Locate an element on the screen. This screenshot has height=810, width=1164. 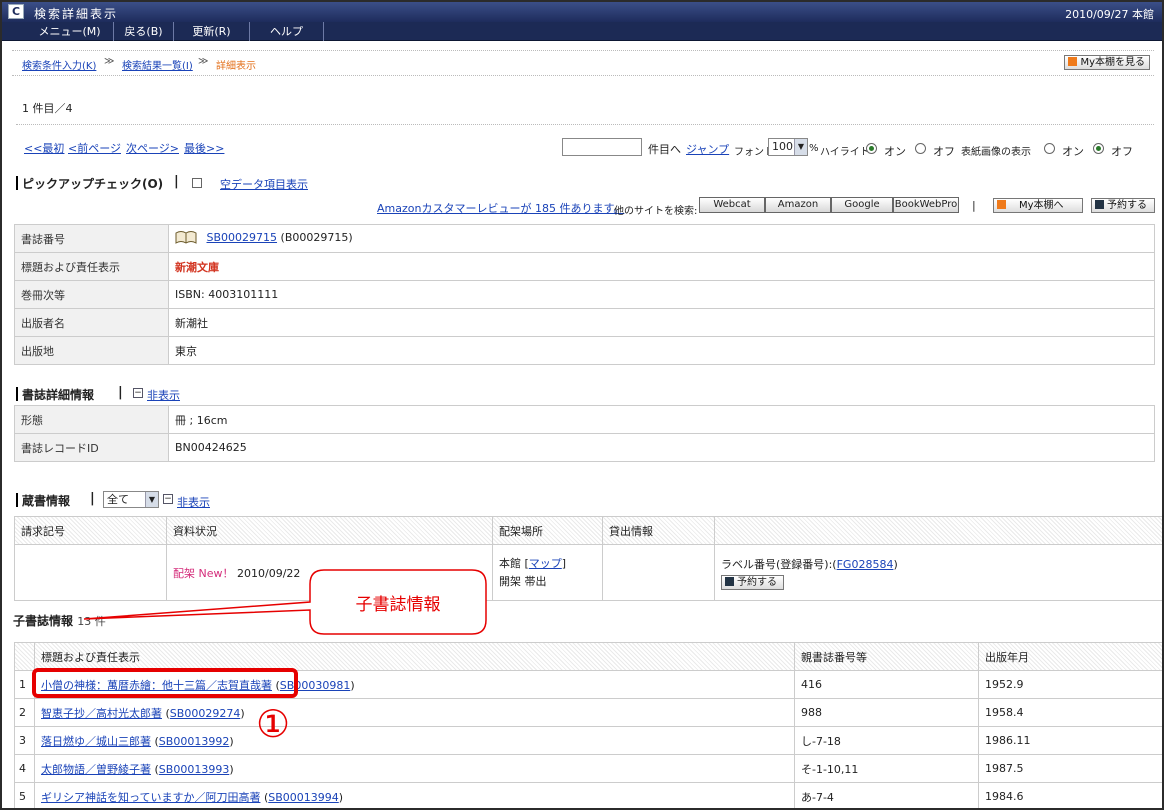
callout-label: 子書誌情報 is located at coordinates (398, 605).